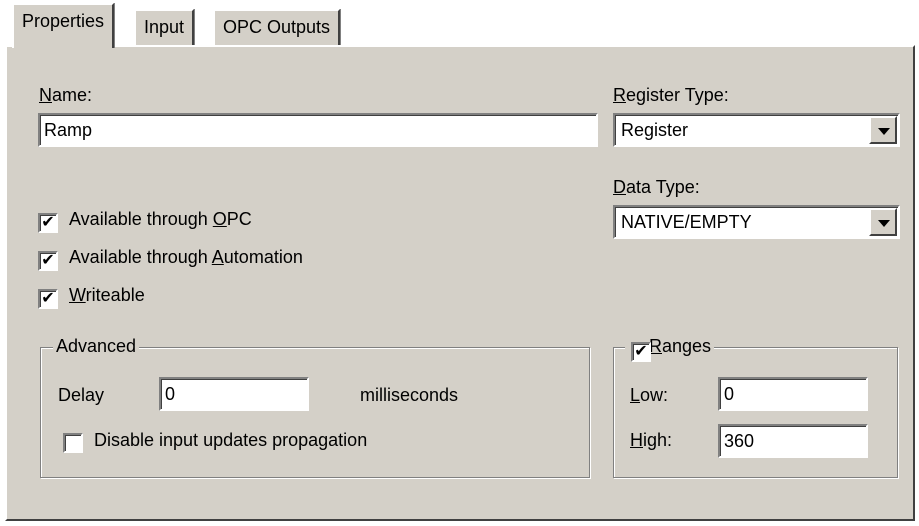  What do you see at coordinates (63, 21) in the screenshot?
I see `tab-properties-label: Properties` at bounding box center [63, 21].